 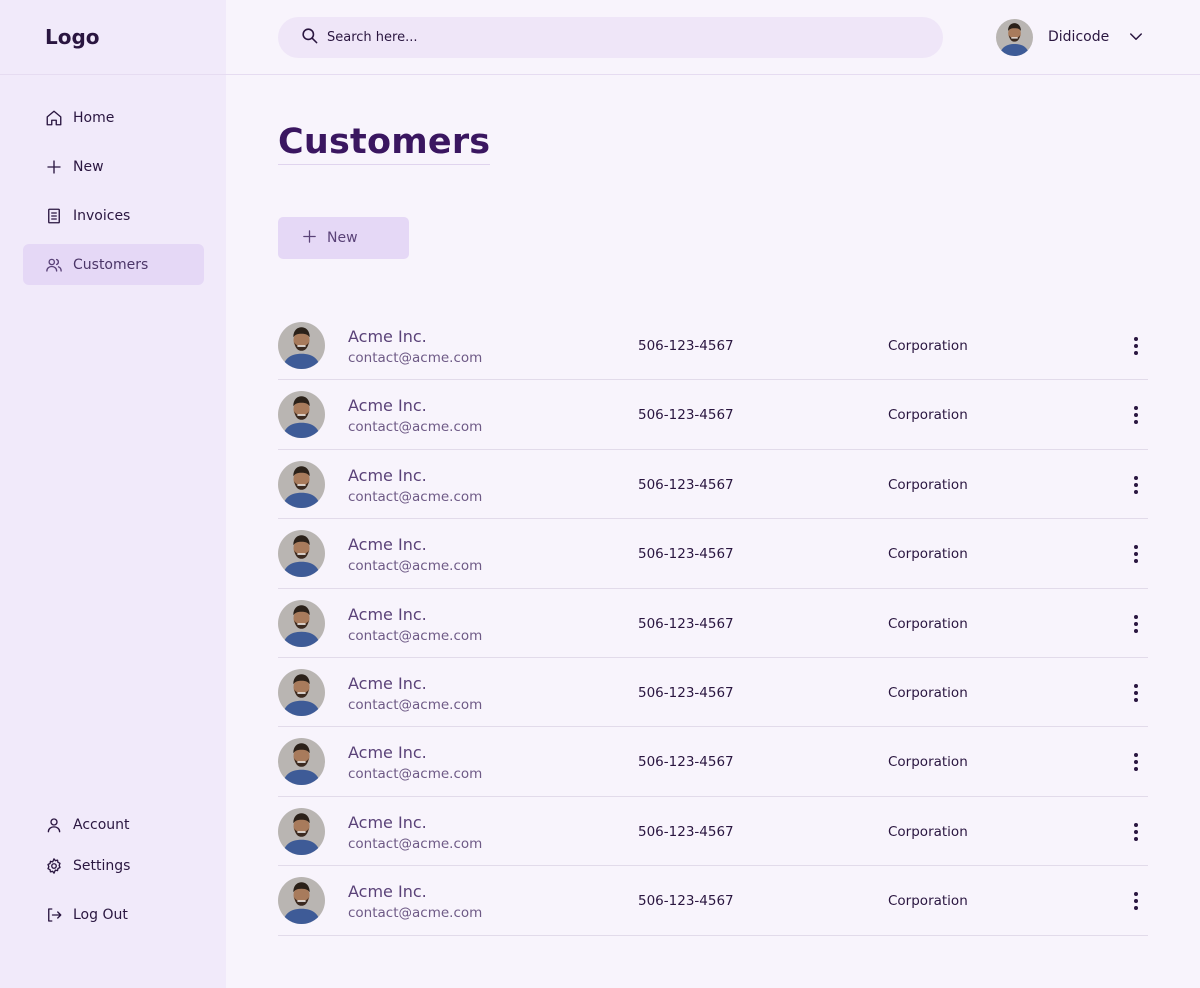 I want to click on sidebar-item-invoices: Invoices, so click(x=113, y=215).